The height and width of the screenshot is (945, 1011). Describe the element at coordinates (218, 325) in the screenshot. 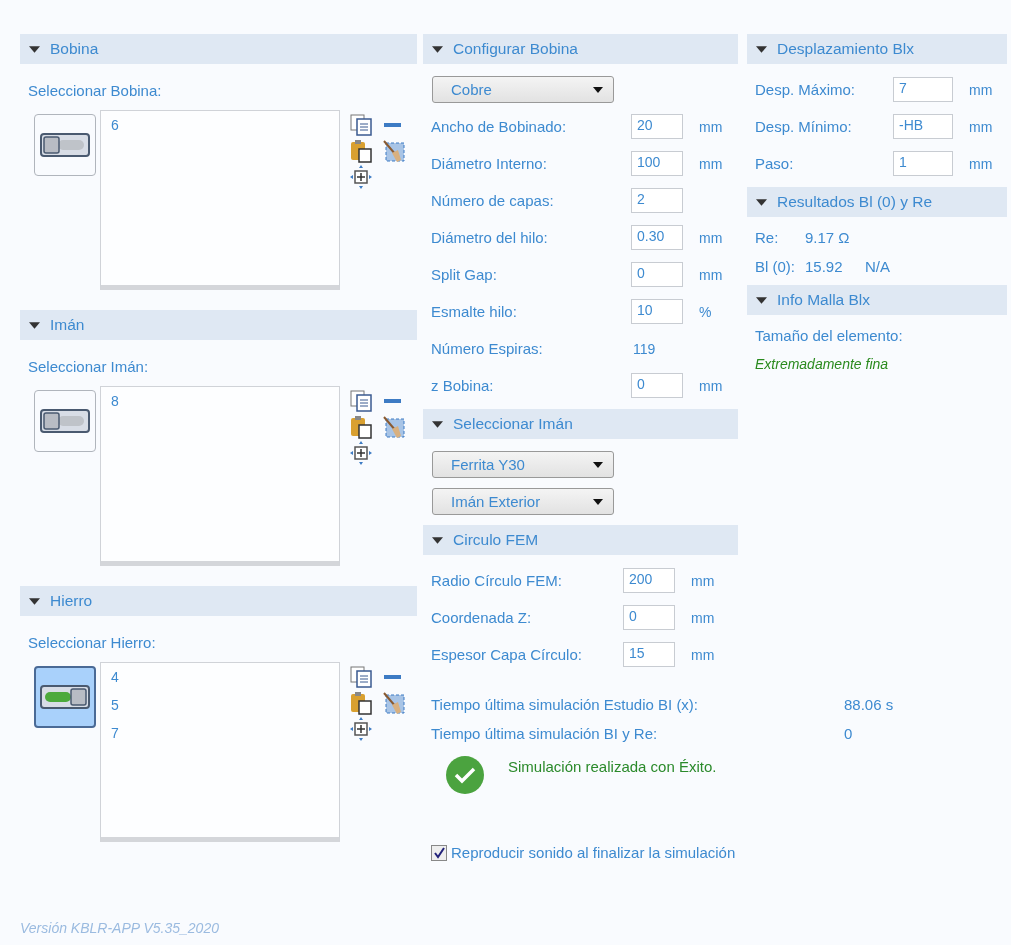

I see `section-header: Imán` at that location.